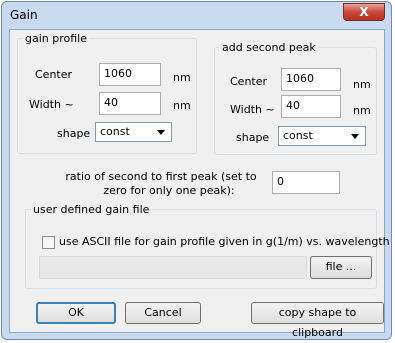 This screenshot has height=343, width=395. Describe the element at coordinates (306, 182) in the screenshot. I see `ratio-input: 0` at that location.